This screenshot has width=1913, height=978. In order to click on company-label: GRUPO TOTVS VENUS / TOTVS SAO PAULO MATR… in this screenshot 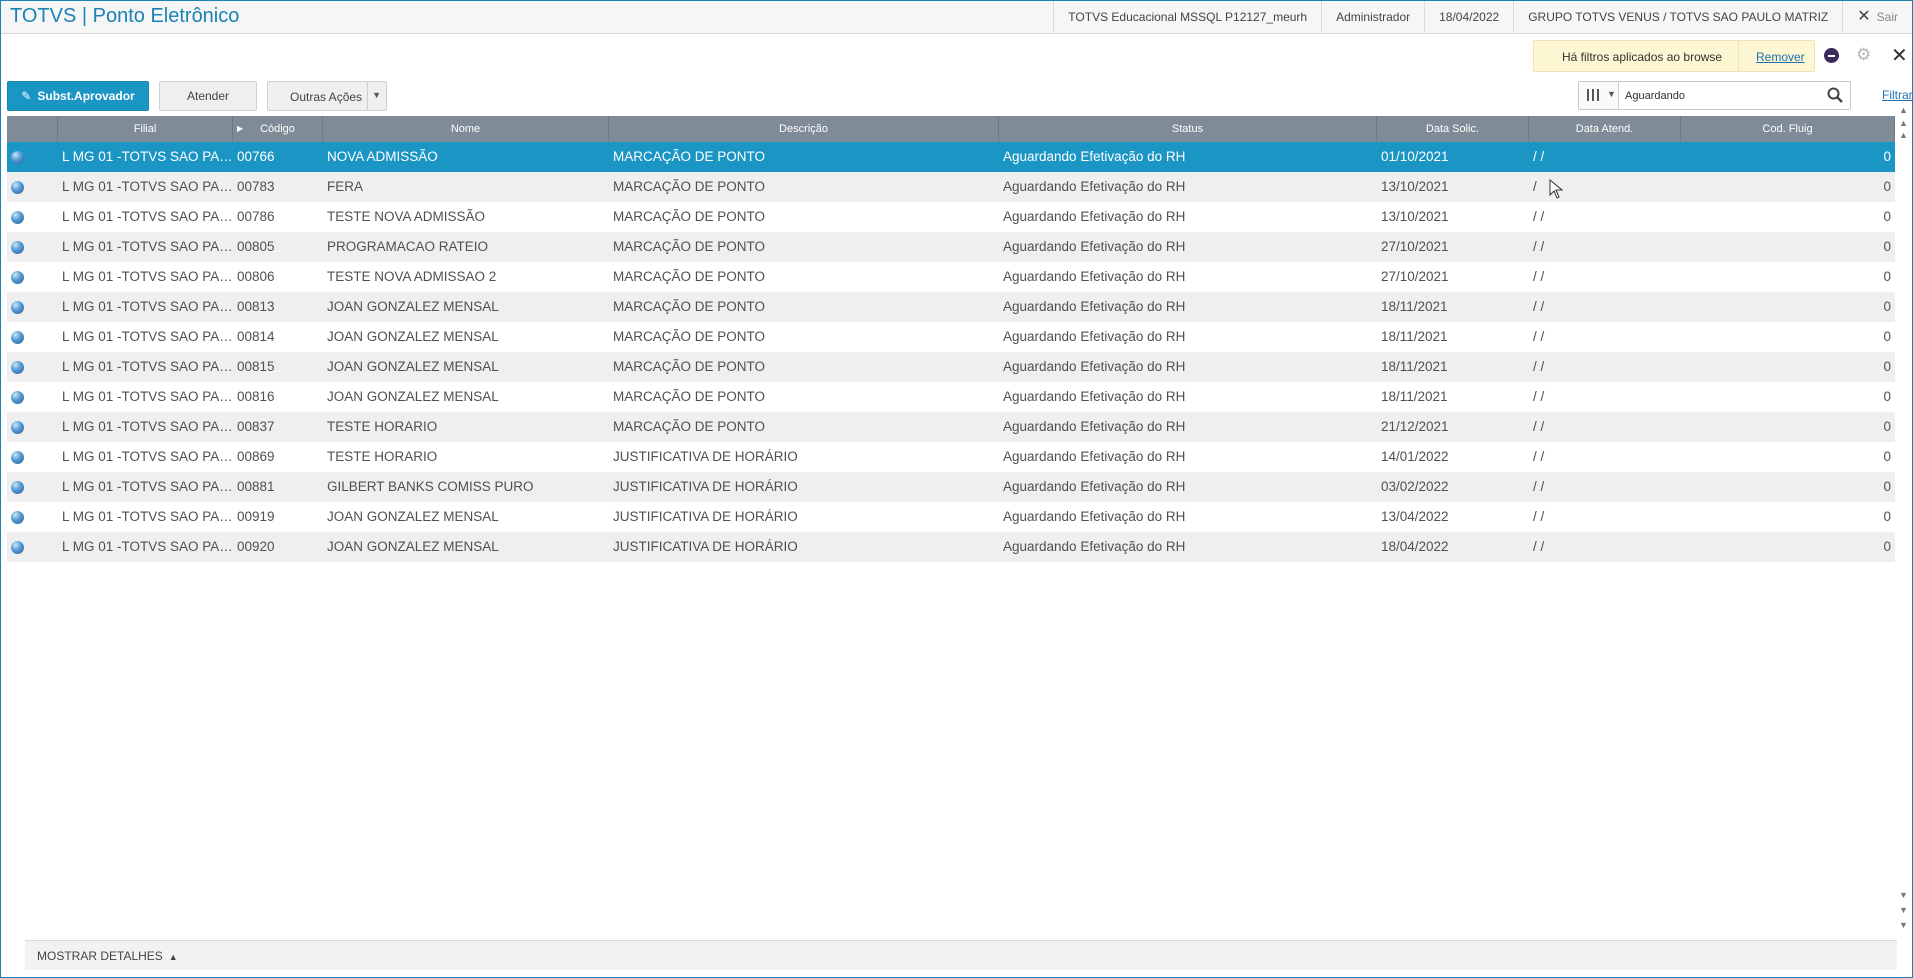, I will do `click(1677, 17)`.